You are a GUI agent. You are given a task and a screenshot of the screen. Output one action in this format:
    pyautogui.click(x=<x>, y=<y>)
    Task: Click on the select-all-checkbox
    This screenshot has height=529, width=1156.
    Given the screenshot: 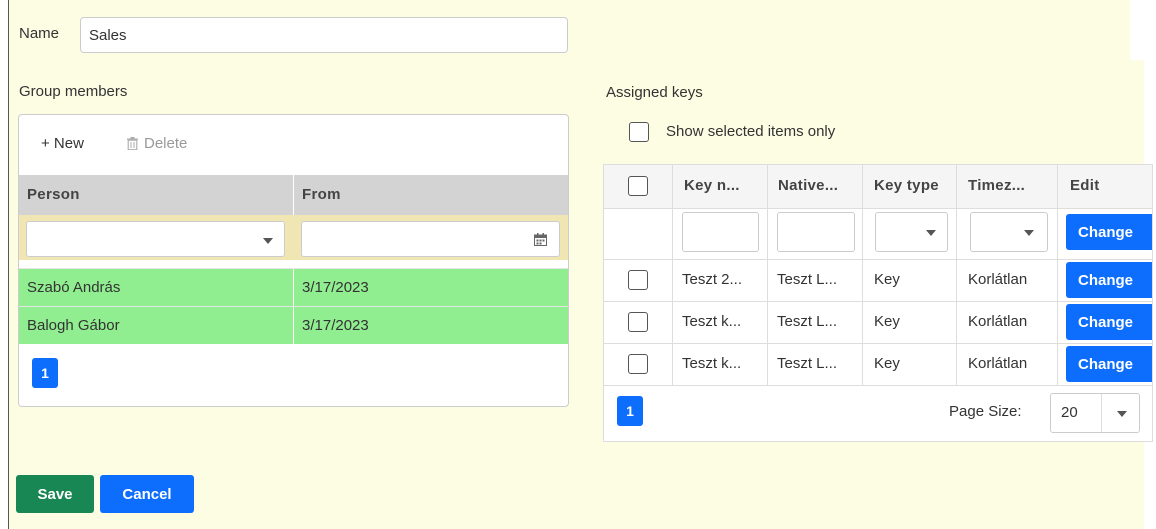 What is the action you would take?
    pyautogui.click(x=638, y=186)
    